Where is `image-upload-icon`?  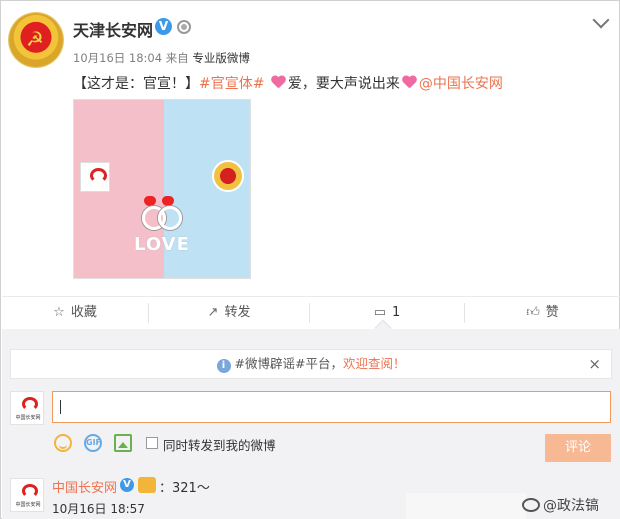
image-upload-icon is located at coordinates (123, 443).